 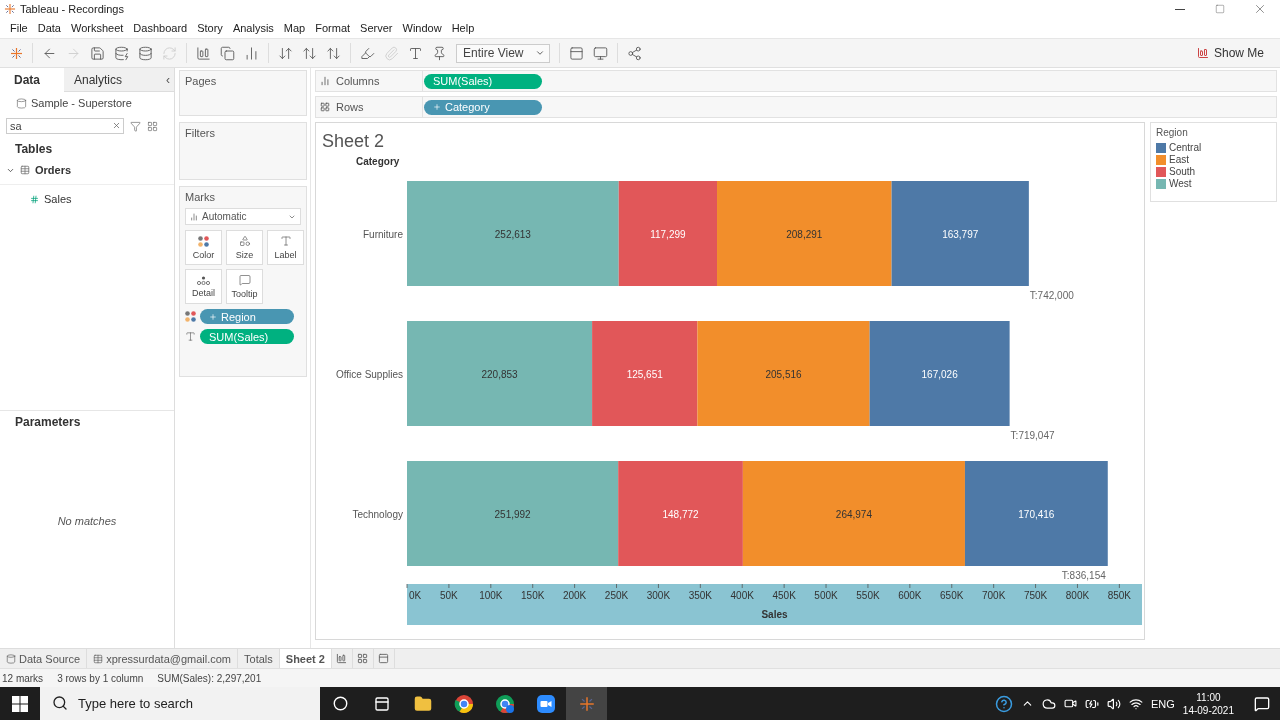 I want to click on help-icon, so click(x=1004, y=703).